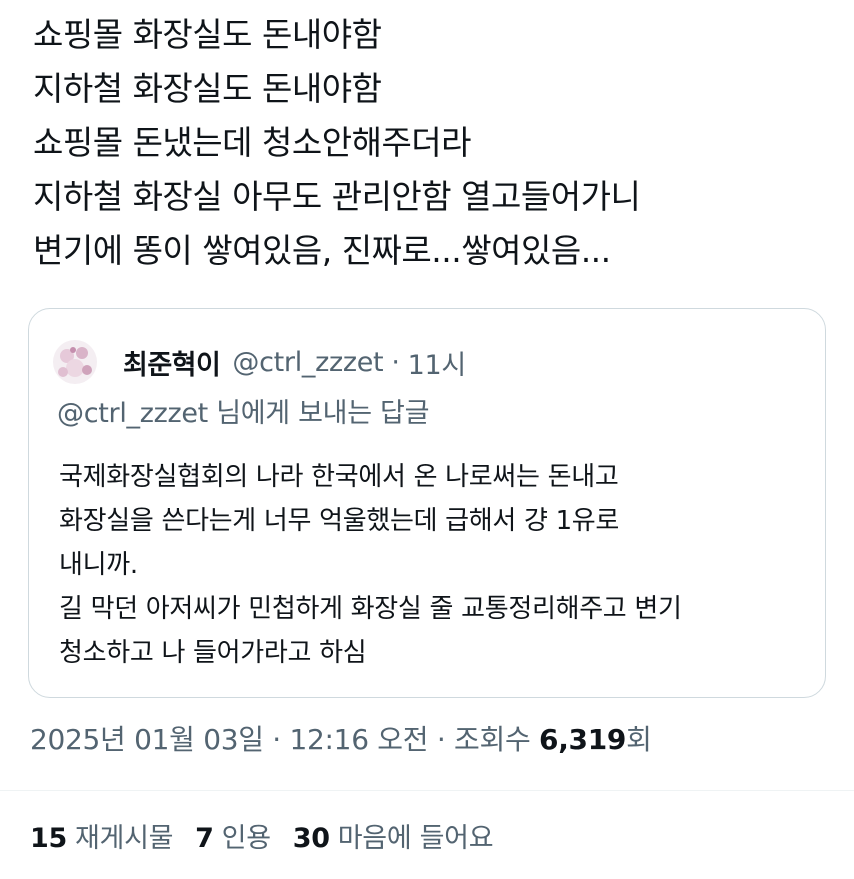 Image resolution: width=854 pixels, height=879 pixels. I want to click on avatar-image-icon, so click(75, 362).